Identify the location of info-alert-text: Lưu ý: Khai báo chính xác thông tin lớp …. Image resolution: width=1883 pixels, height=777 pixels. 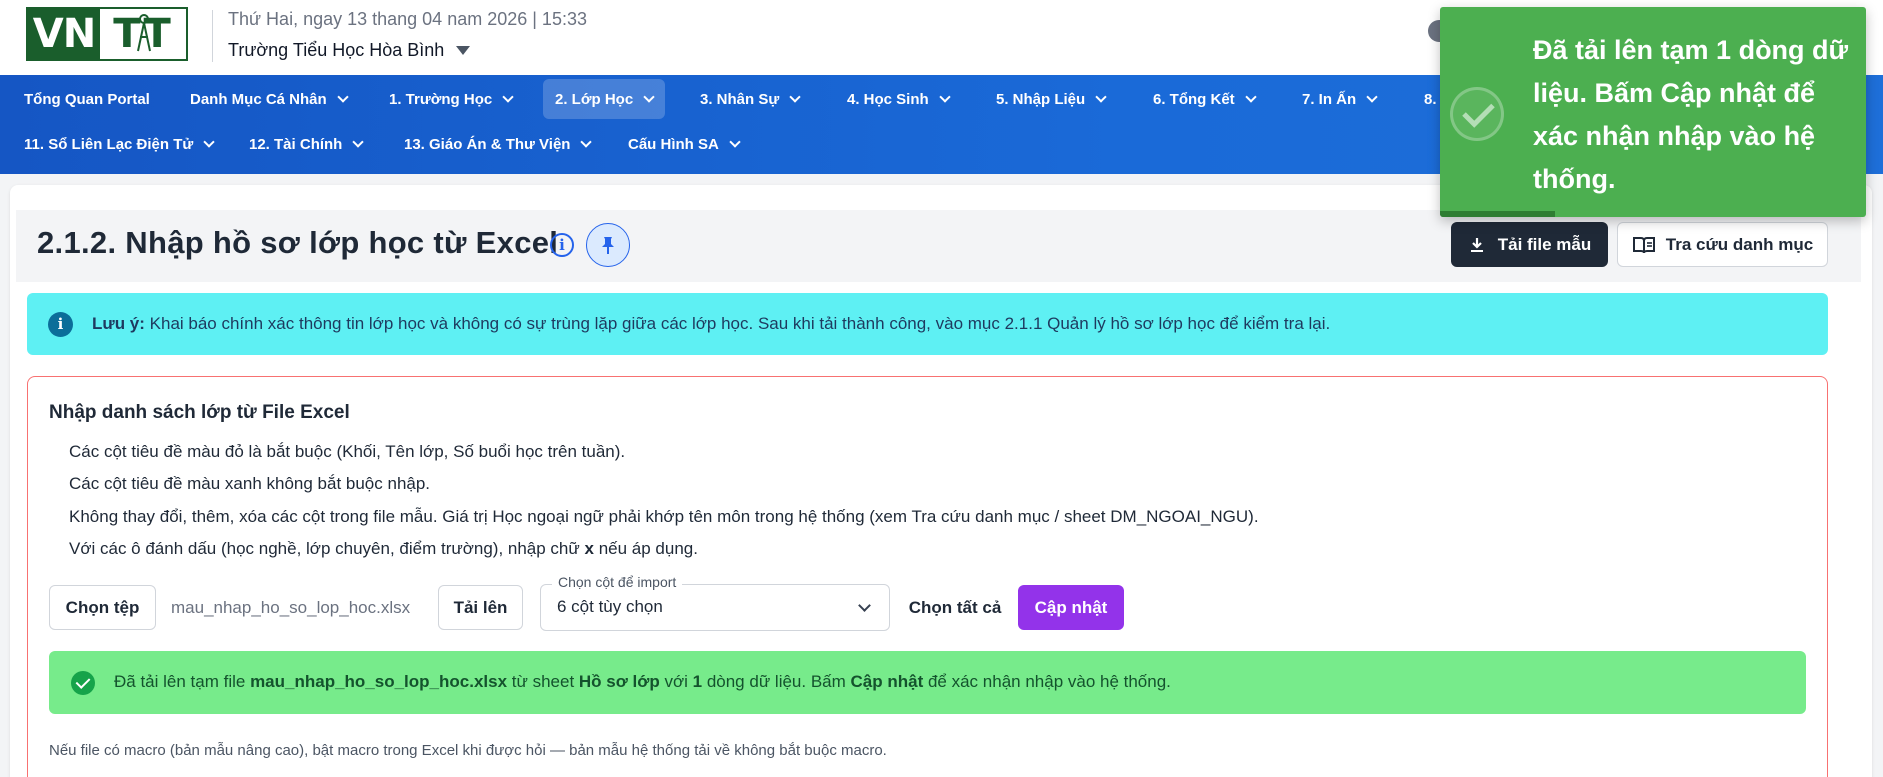
(711, 323).